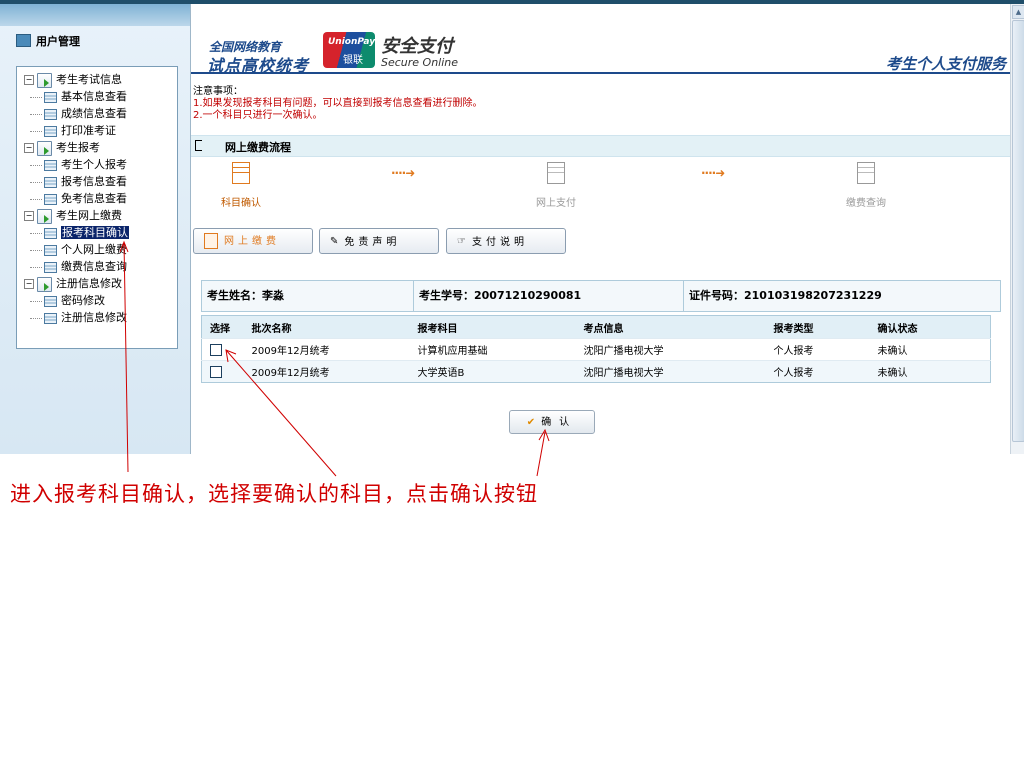 This screenshot has height=768, width=1024. Describe the element at coordinates (785, 295) in the screenshot. I see `certificate-number: 证件号码：210103198207231229` at that location.